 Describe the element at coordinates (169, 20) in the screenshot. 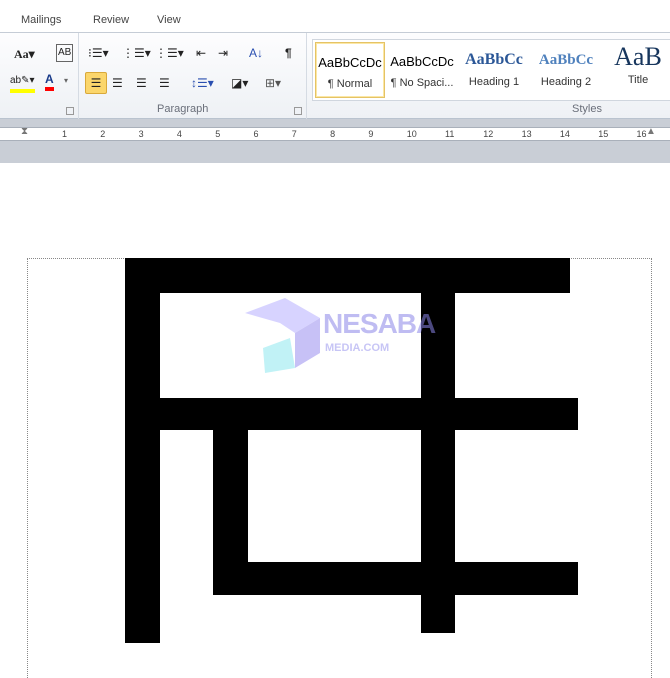

I see `tab-view: View` at that location.